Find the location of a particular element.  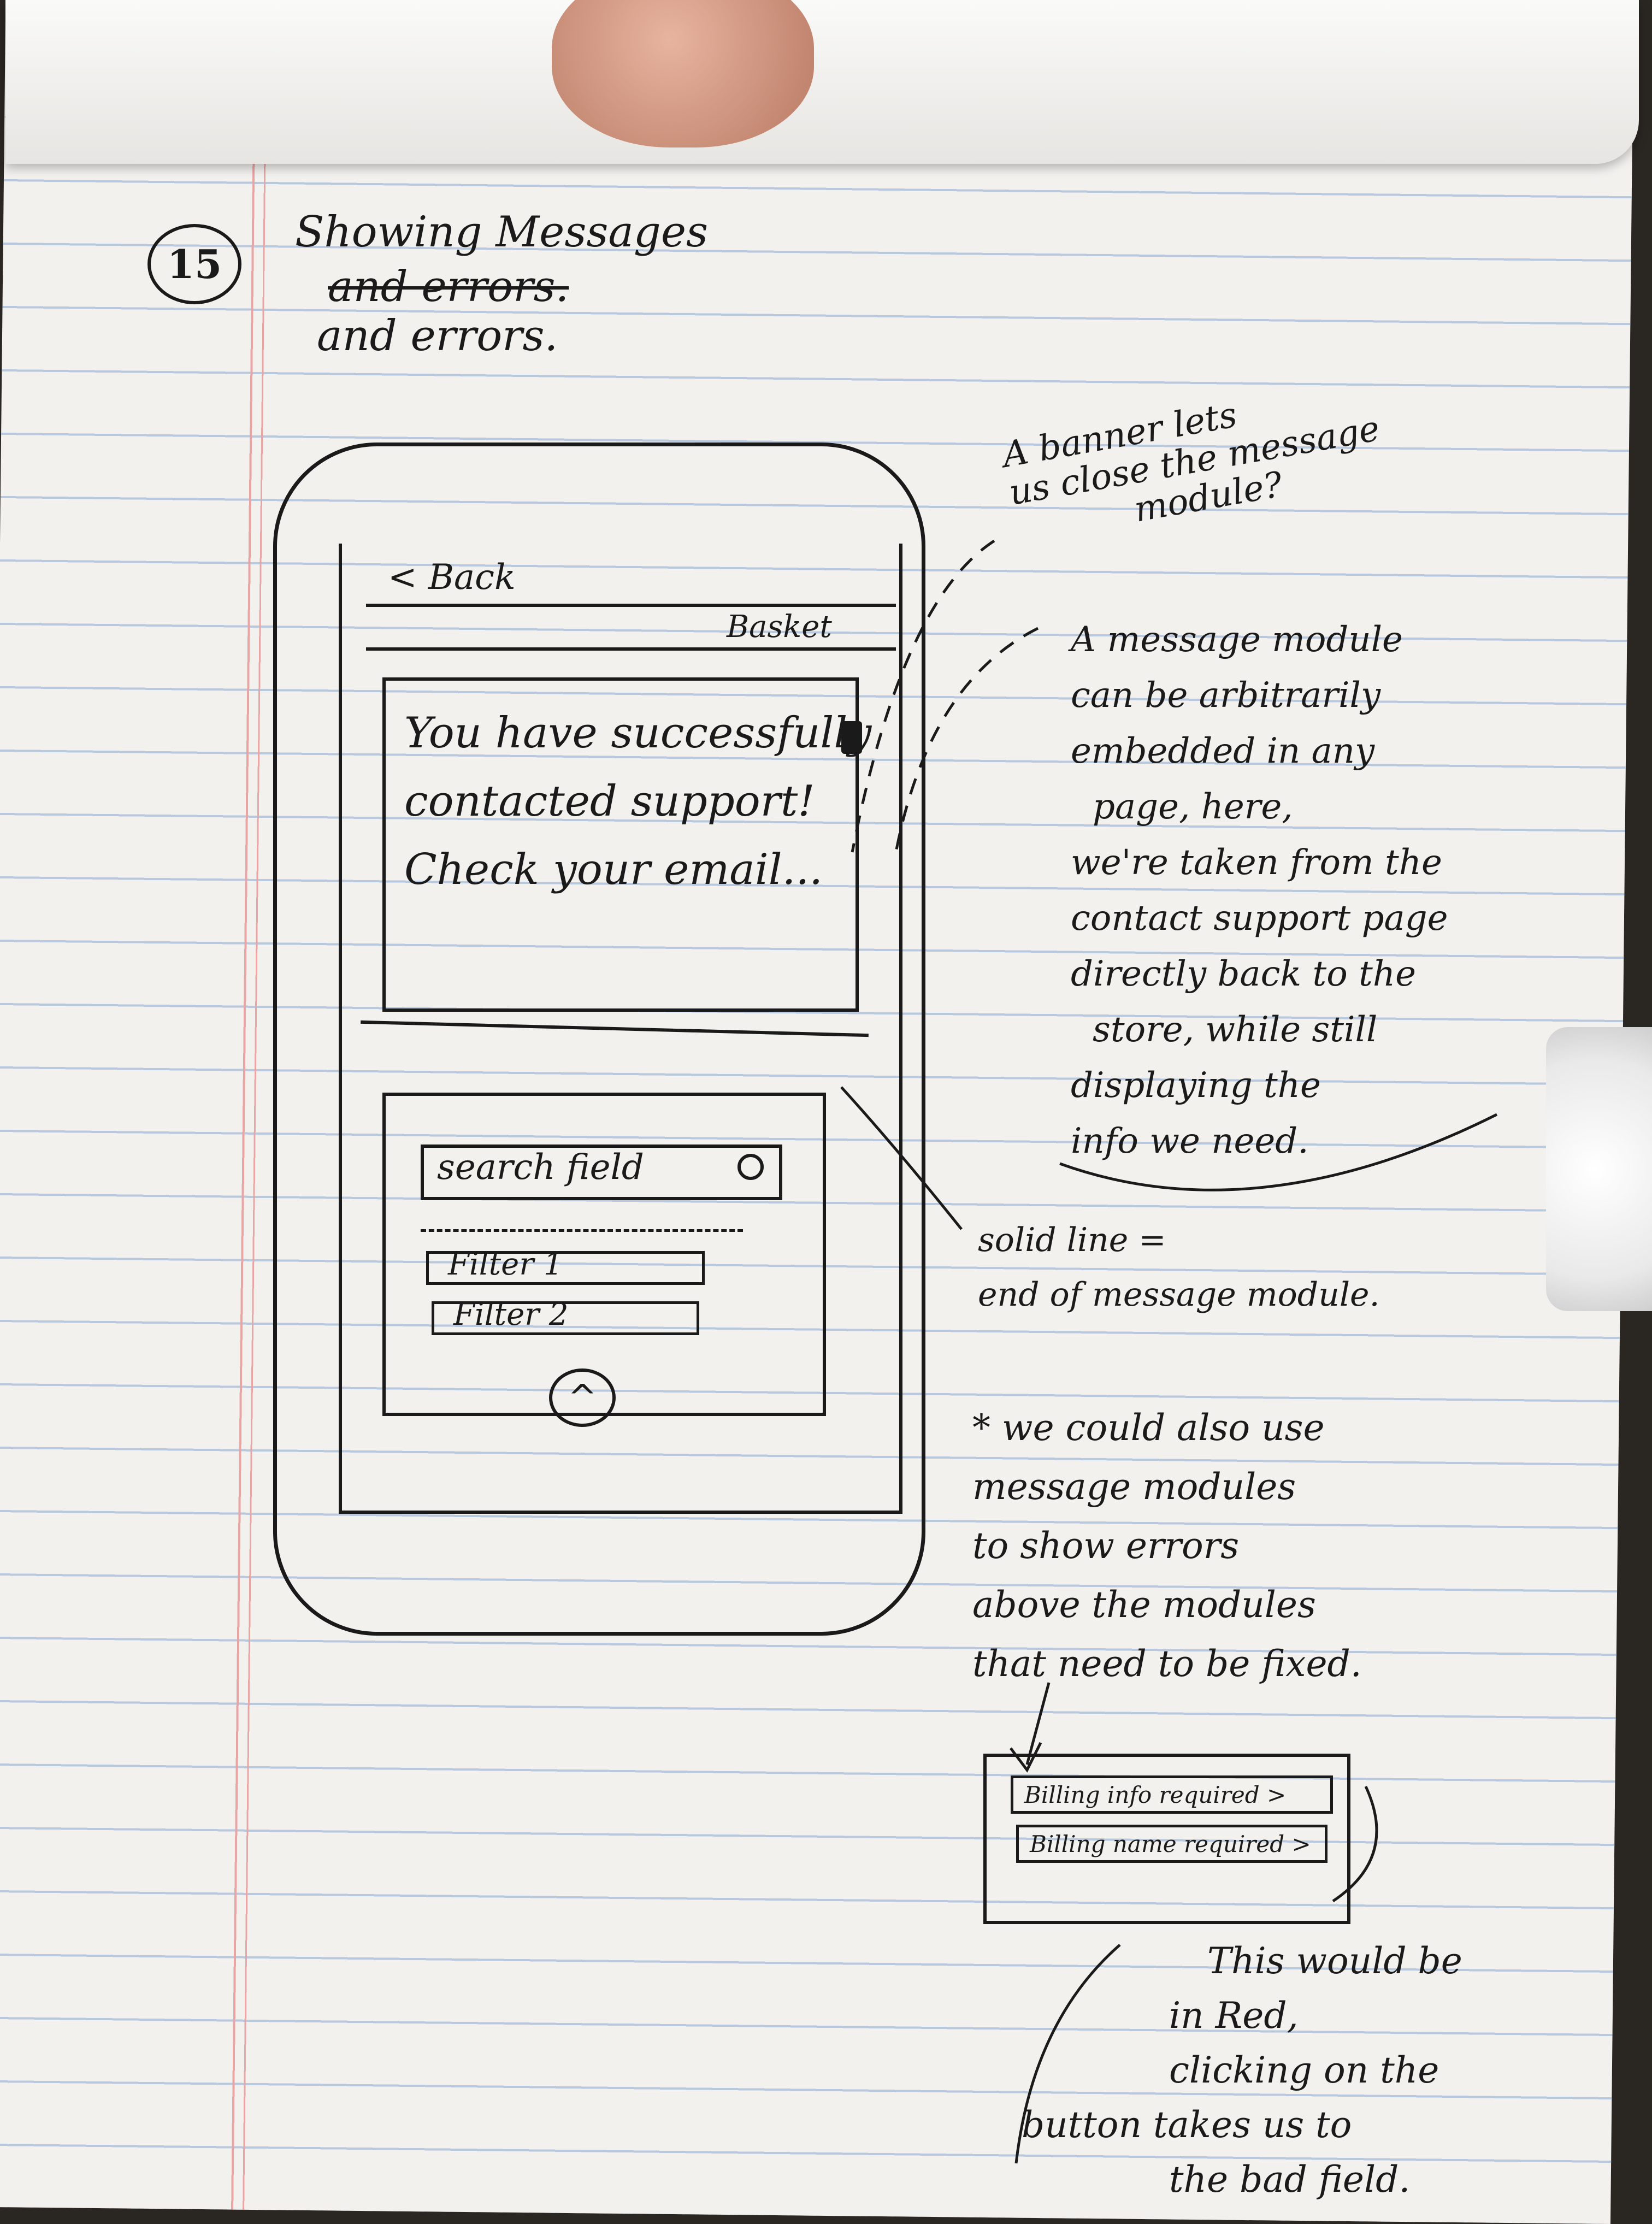

thumb is located at coordinates (683, 74).